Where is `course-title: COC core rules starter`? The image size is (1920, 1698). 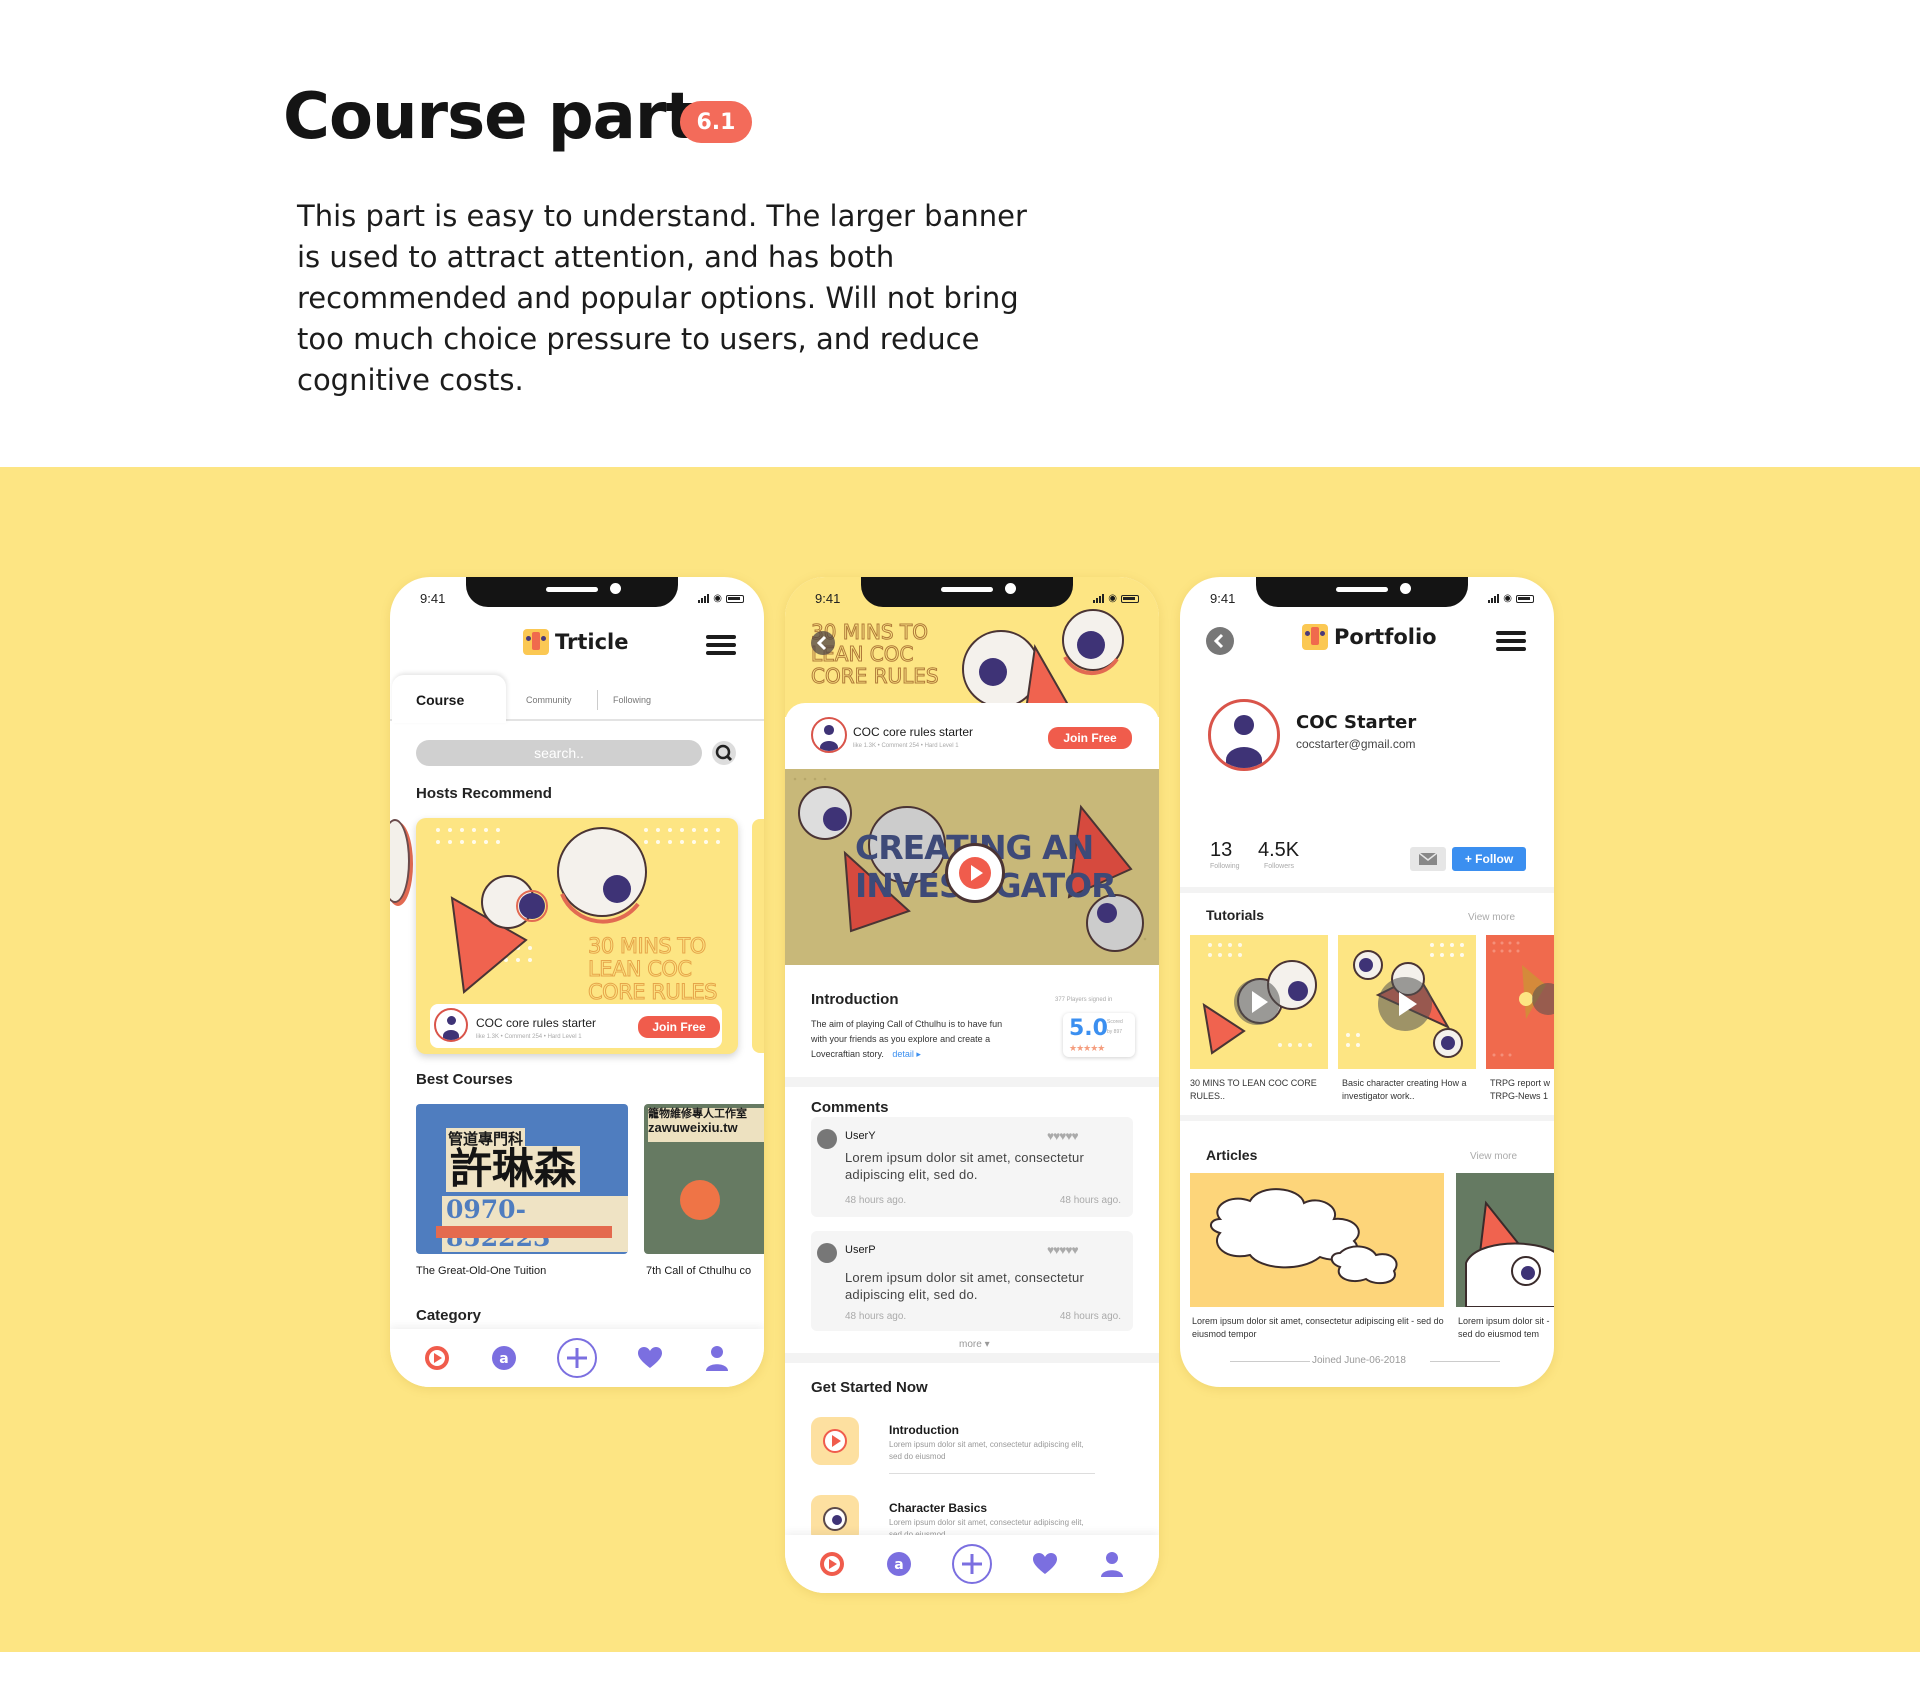
course-title: COC core rules starter is located at coordinates (536, 1023).